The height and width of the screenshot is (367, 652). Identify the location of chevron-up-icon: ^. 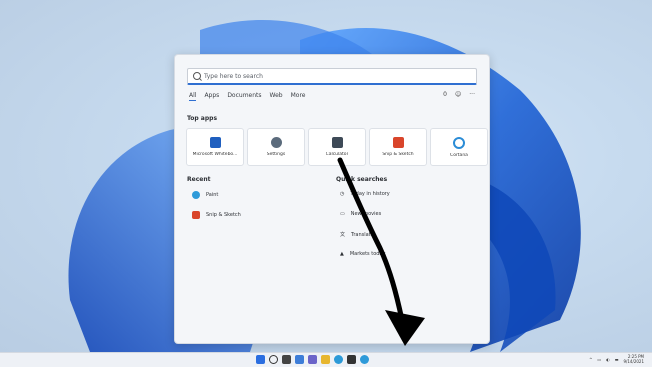
(590, 359).